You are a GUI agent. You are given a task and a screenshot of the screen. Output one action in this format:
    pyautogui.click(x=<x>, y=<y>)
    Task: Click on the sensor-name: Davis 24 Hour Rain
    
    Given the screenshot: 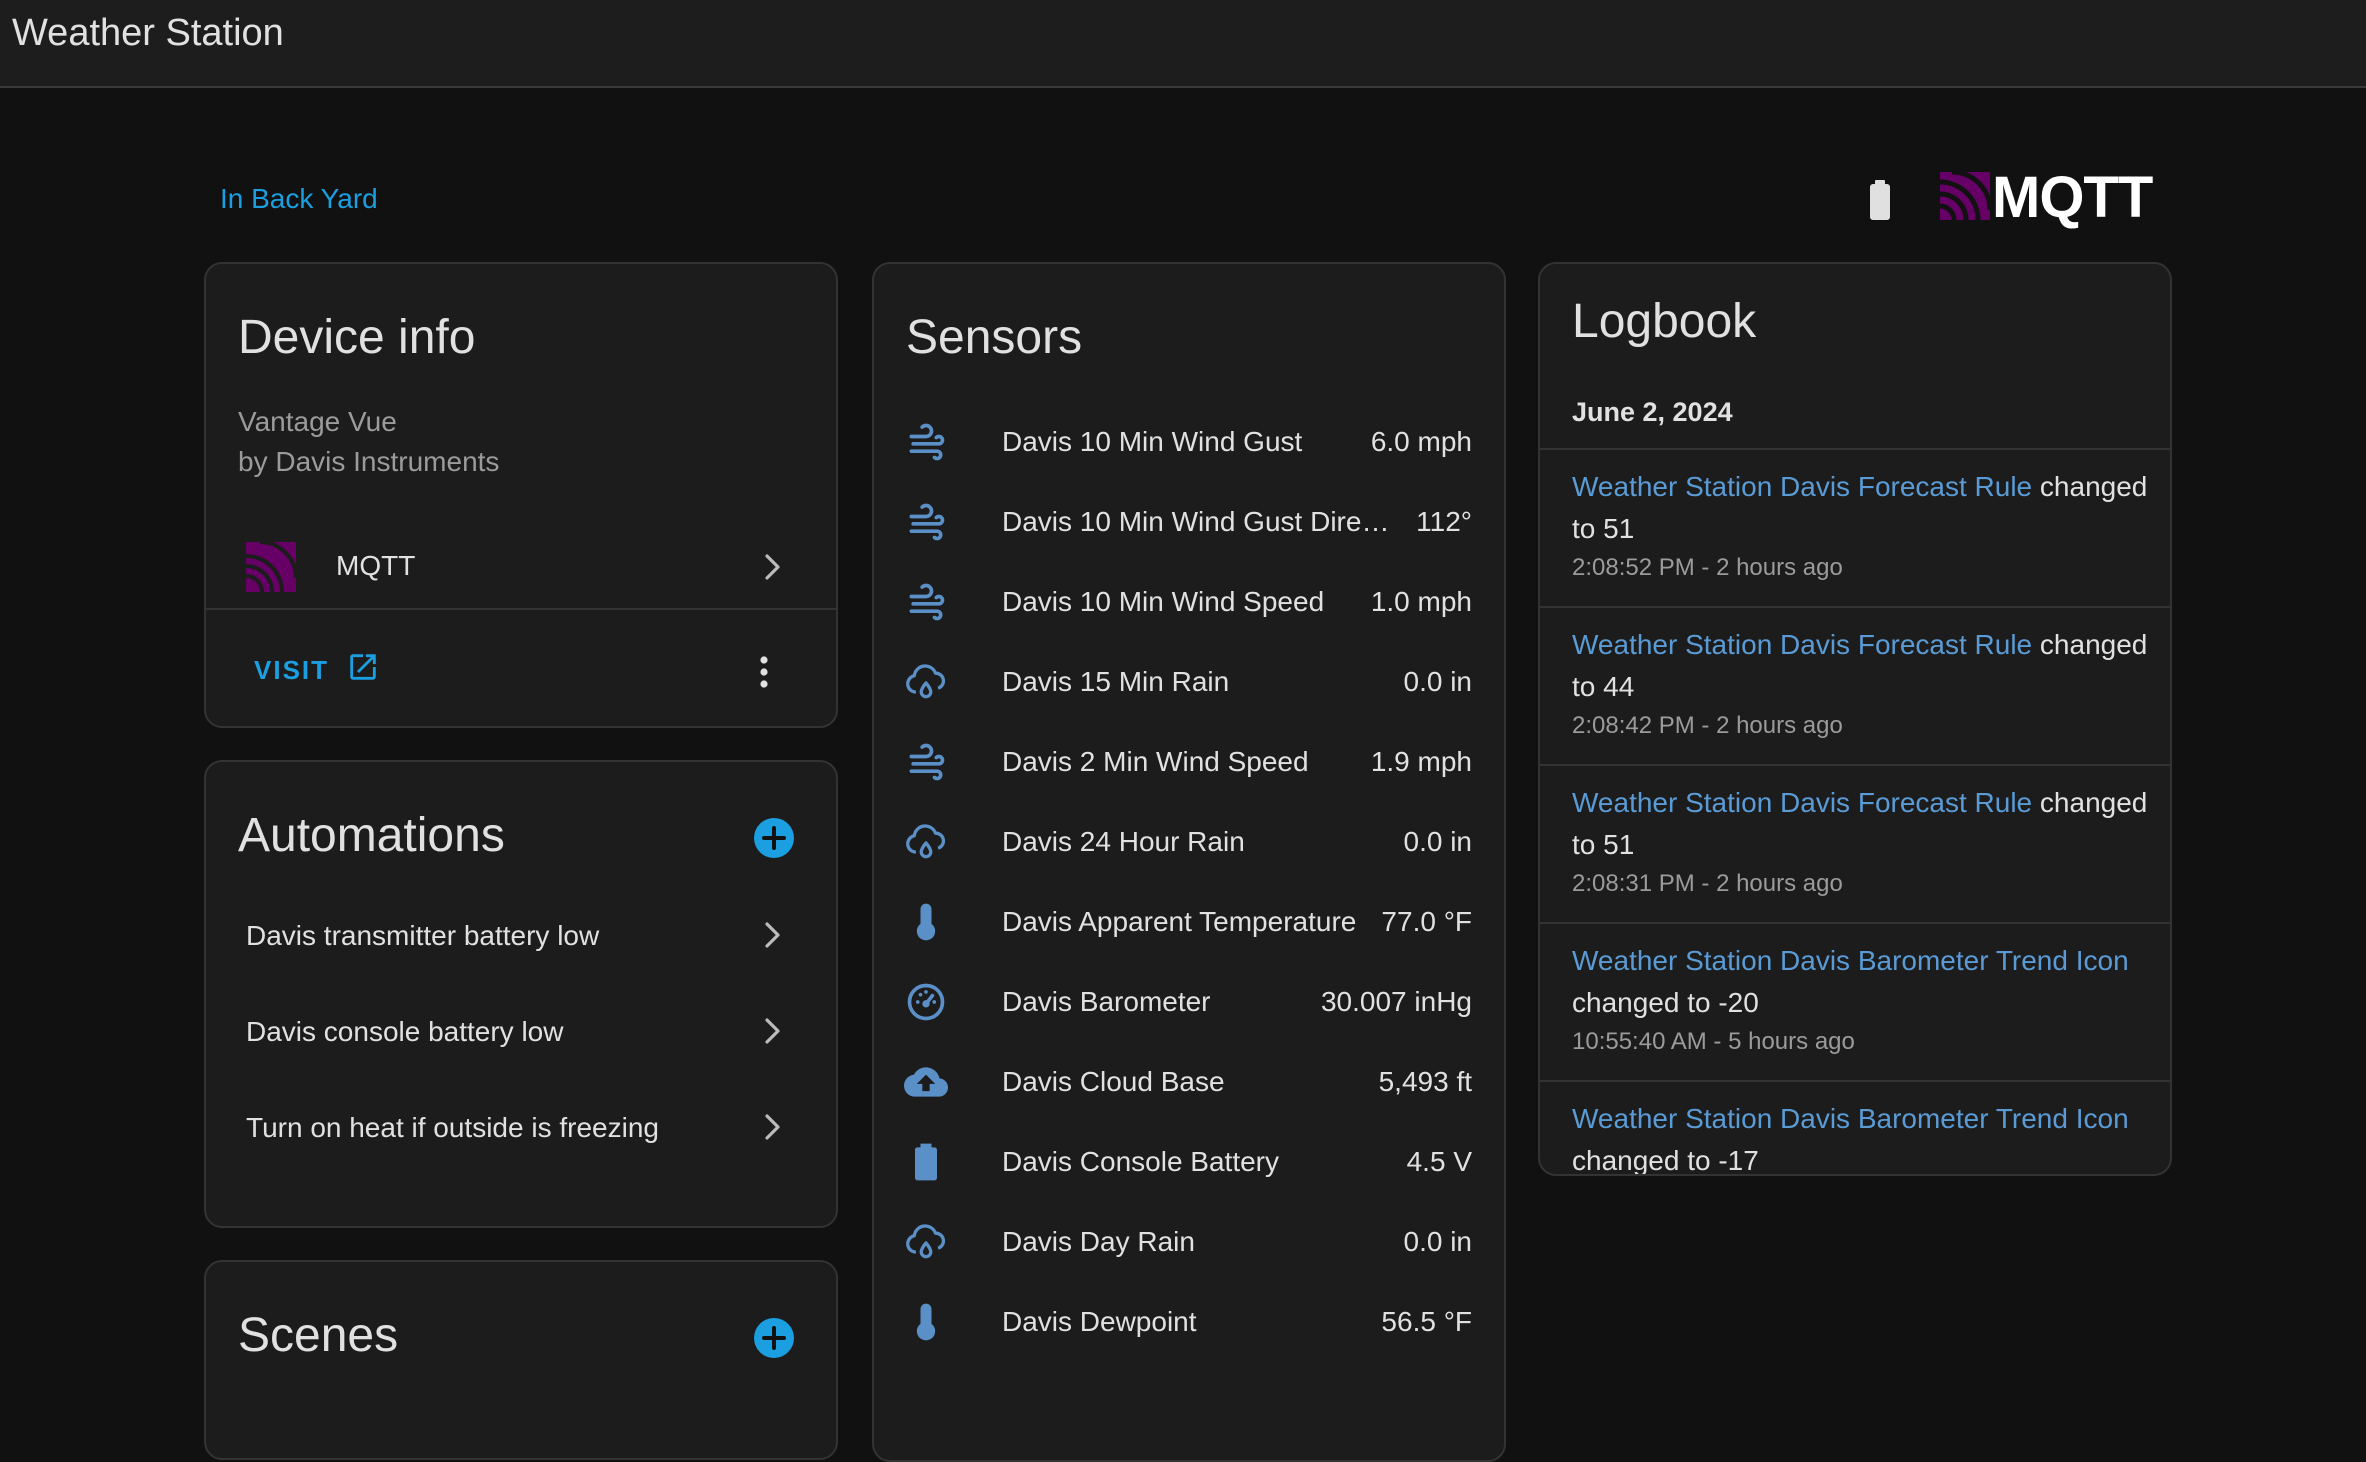 What is the action you would take?
    pyautogui.click(x=1123, y=841)
    